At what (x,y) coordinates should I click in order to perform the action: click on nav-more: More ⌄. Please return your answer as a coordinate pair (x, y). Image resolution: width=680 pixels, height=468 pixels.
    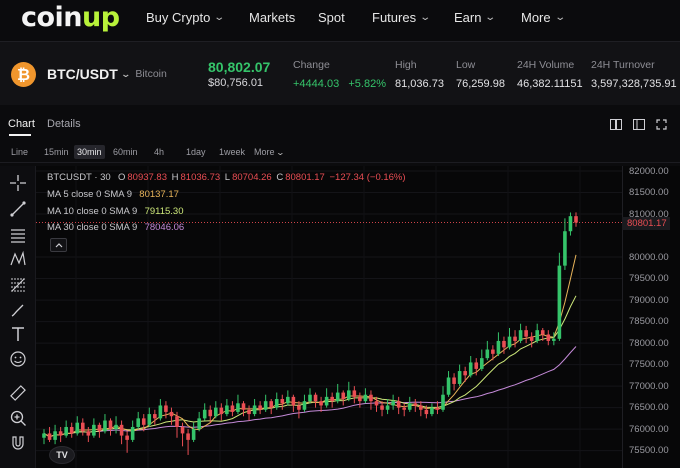
    Looking at the image, I should click on (543, 17).